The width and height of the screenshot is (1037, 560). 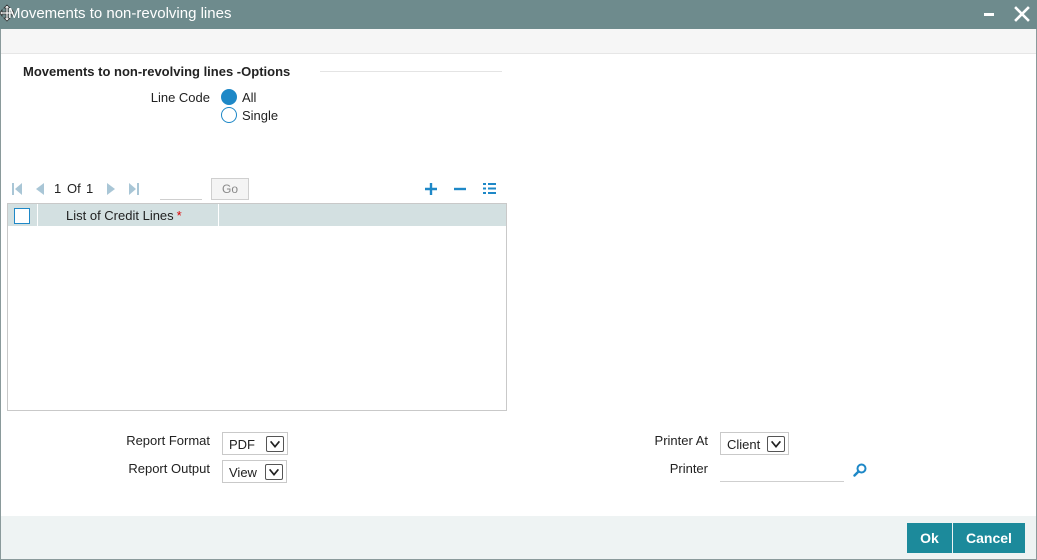 What do you see at coordinates (518, 537) in the screenshot?
I see `footer-bar` at bounding box center [518, 537].